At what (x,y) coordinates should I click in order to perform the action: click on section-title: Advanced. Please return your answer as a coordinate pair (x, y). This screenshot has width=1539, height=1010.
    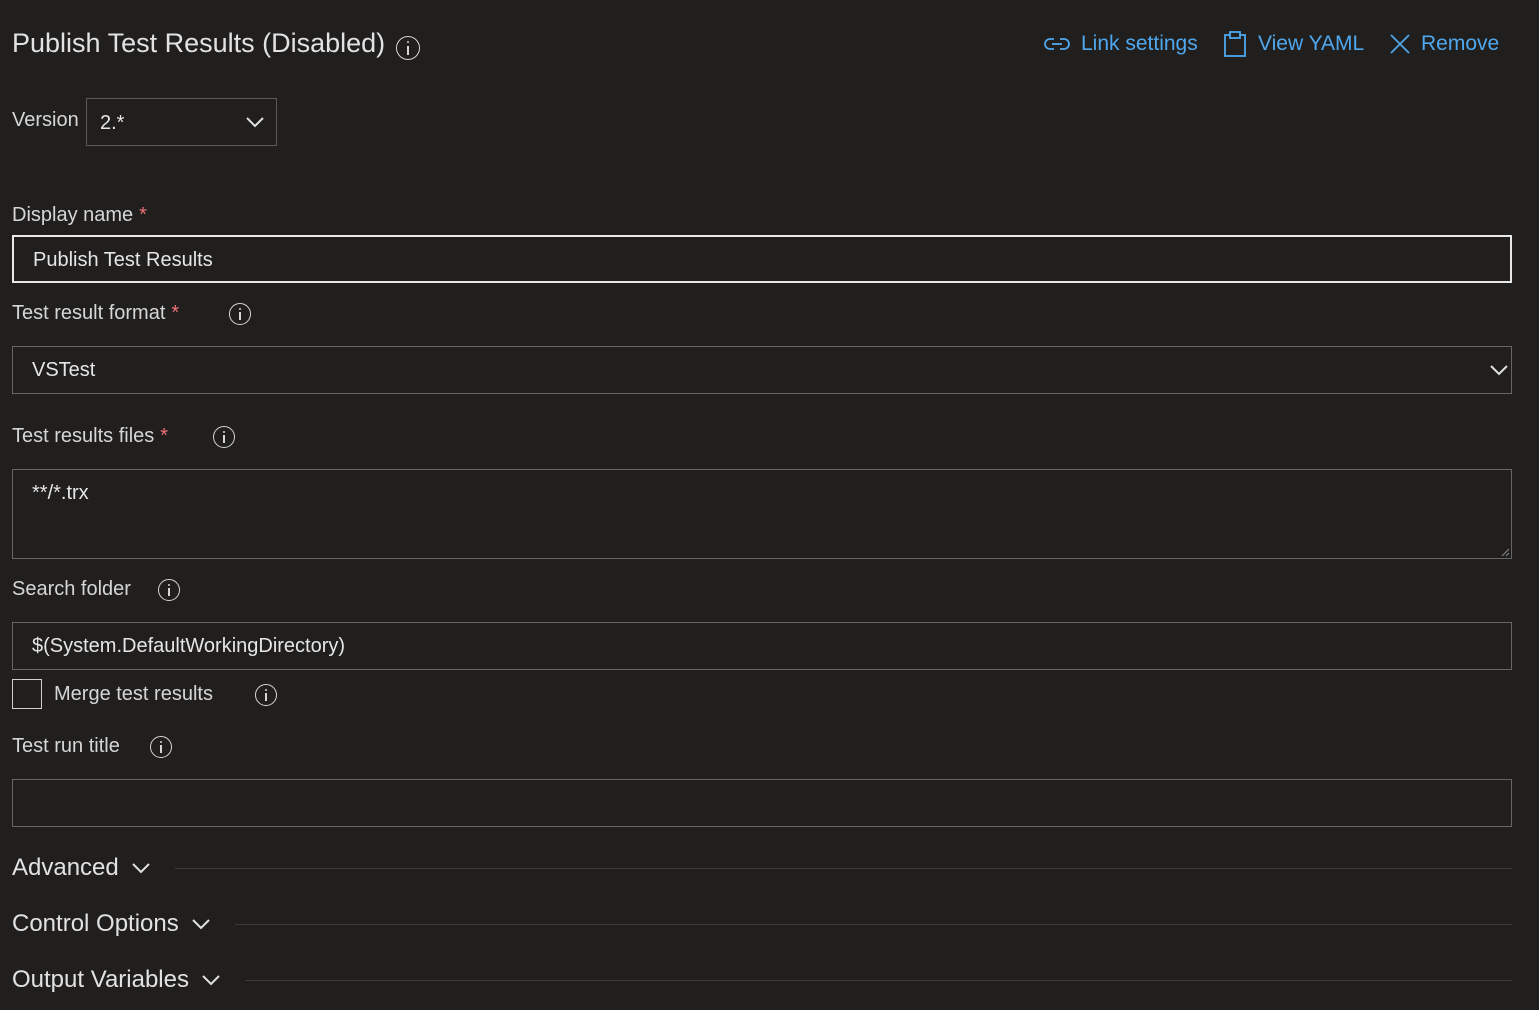
    Looking at the image, I should click on (65, 867).